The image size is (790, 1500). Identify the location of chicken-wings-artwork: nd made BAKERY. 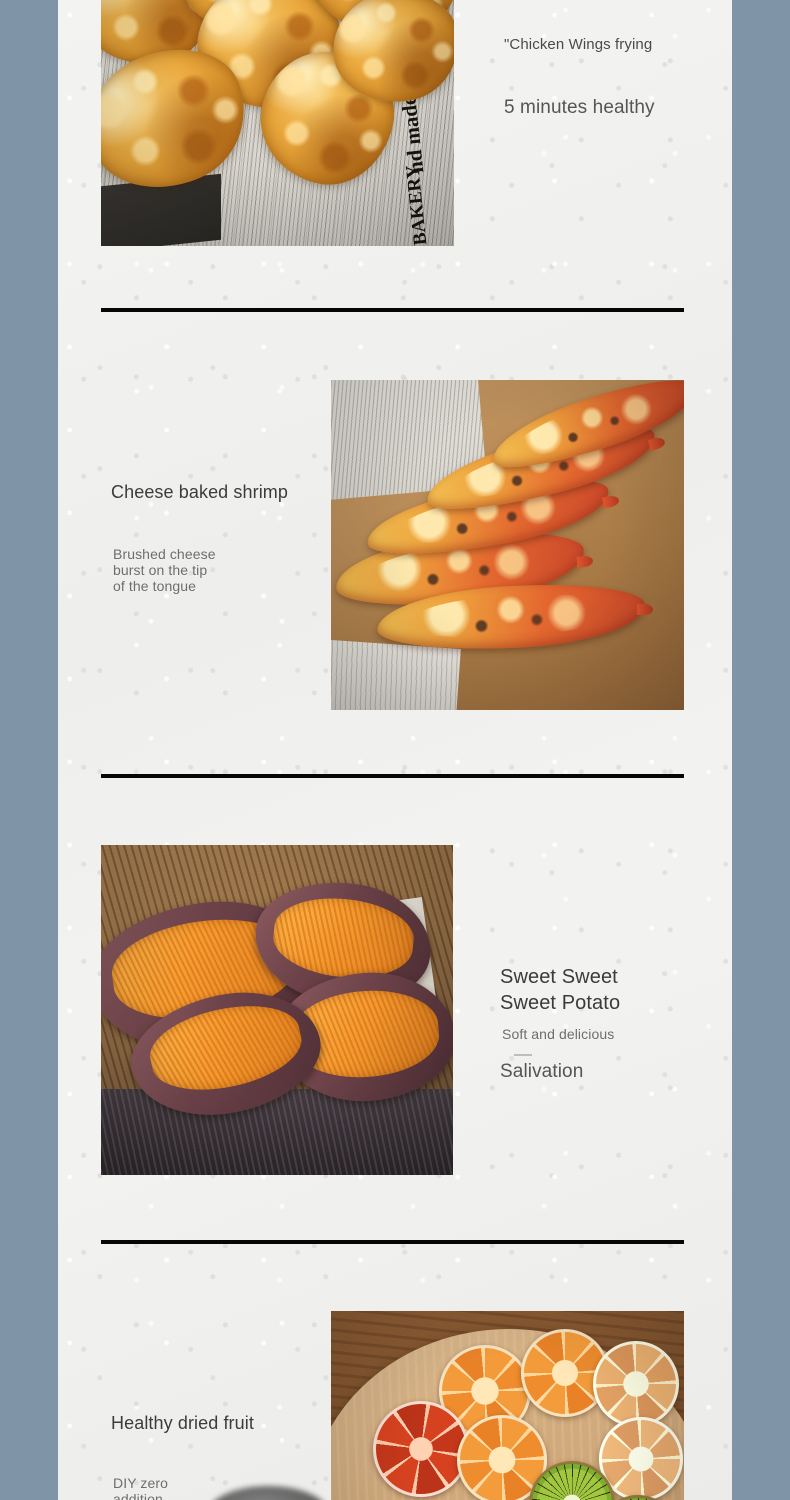
(277, 123).